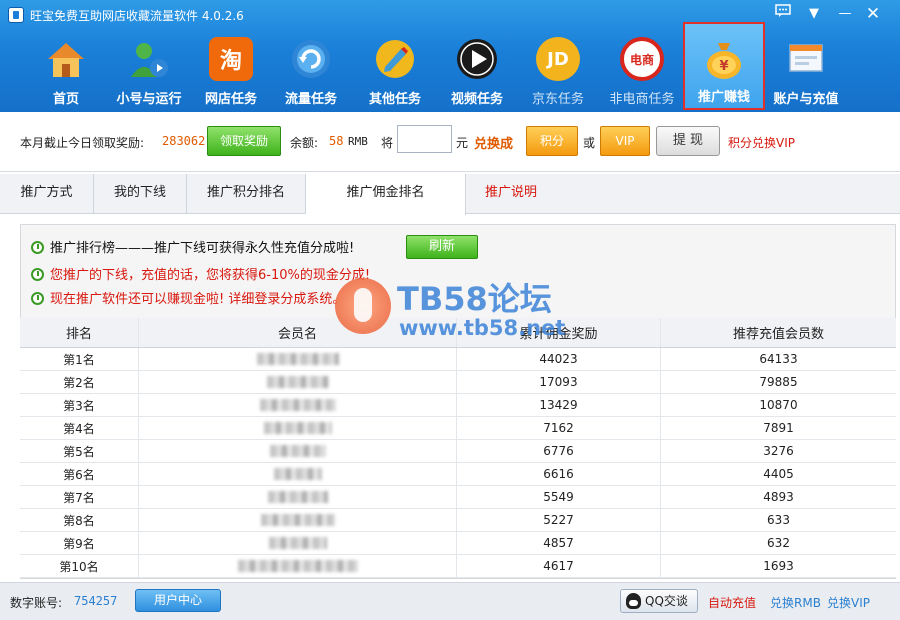 The height and width of the screenshot is (620, 900). Describe the element at coordinates (625, 141) in the screenshot. I see `vip-button: VIP` at that location.